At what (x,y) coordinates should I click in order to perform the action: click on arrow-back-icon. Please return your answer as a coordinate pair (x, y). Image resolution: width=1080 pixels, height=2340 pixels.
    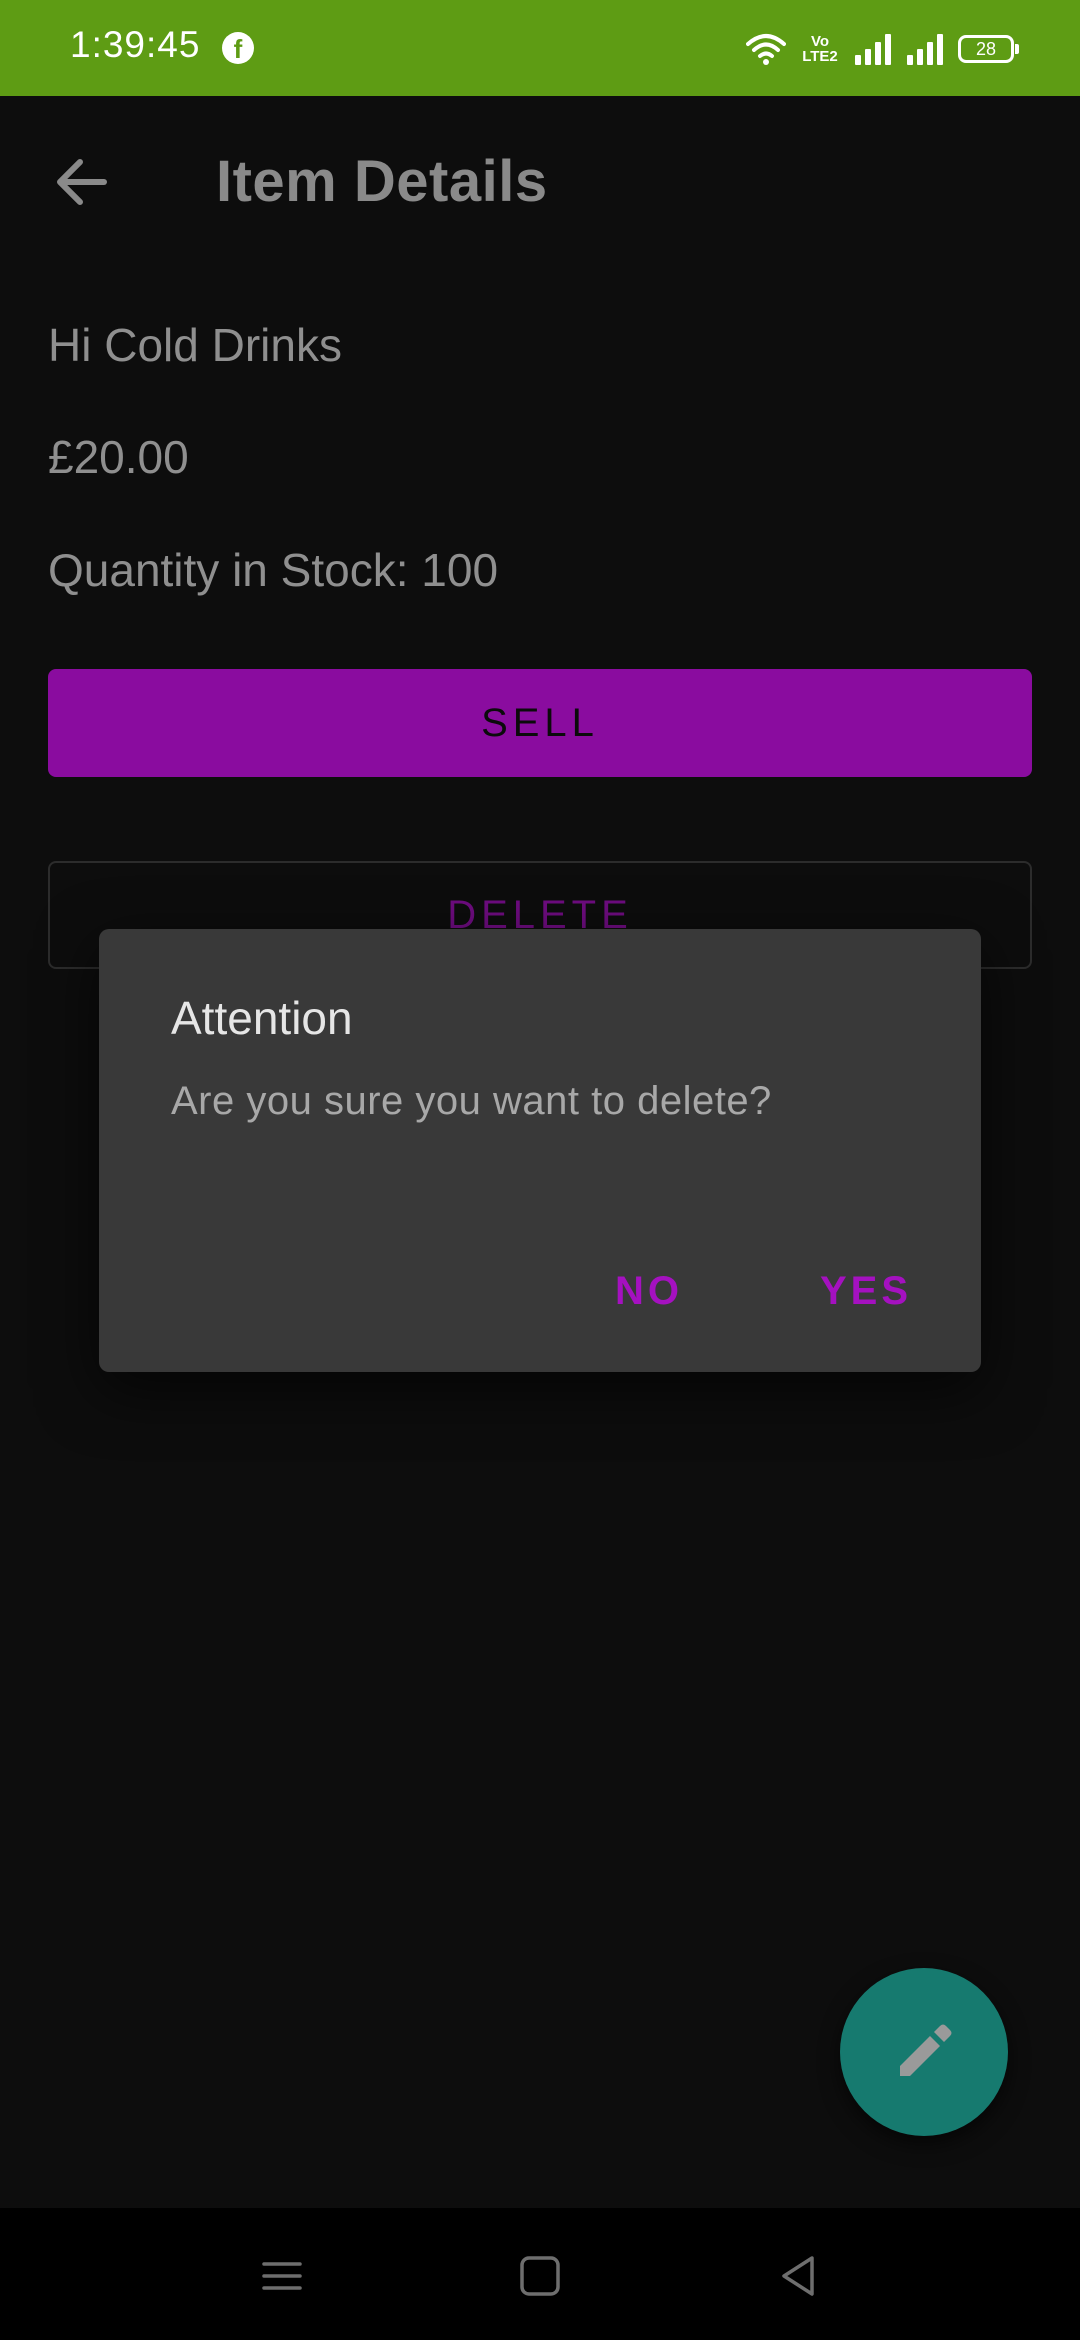
    Looking at the image, I should click on (82, 182).